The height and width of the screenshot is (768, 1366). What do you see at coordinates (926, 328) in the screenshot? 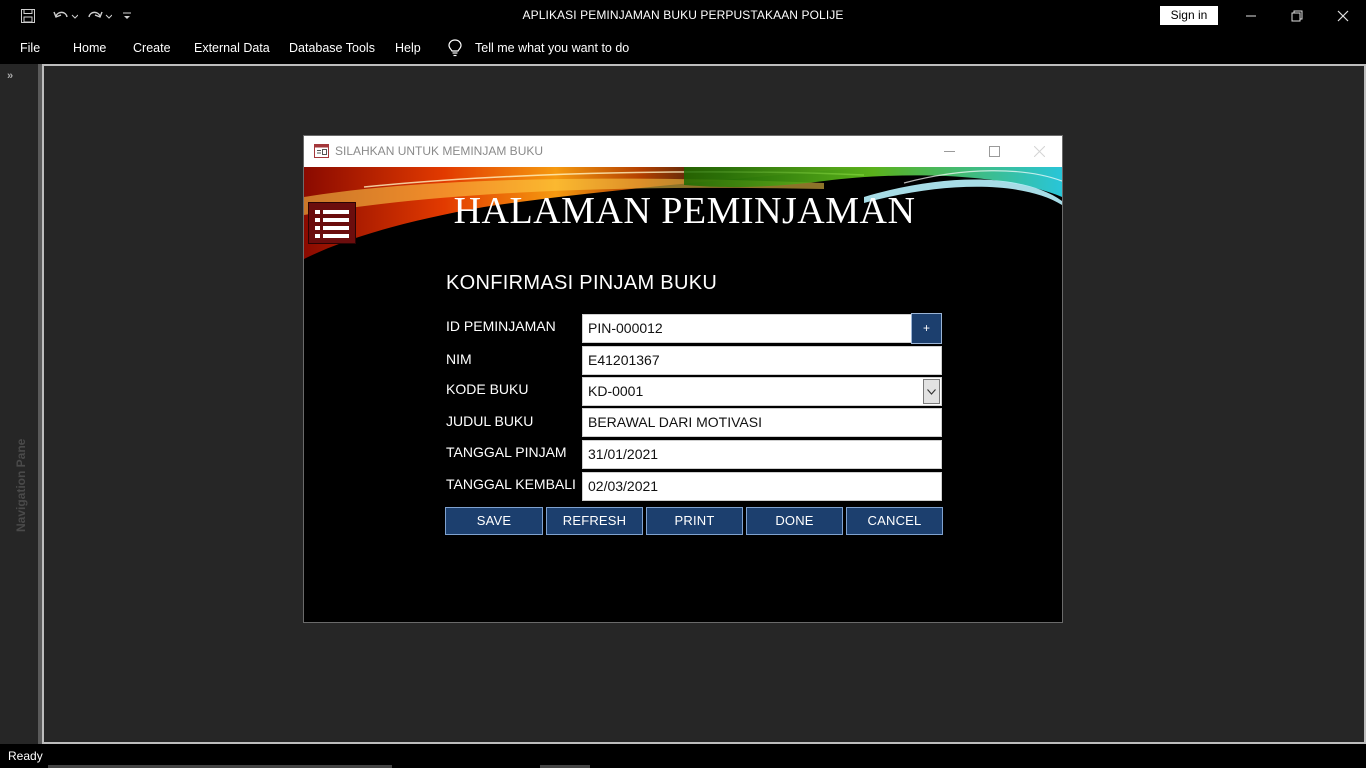
I see `add-id-button: +` at bounding box center [926, 328].